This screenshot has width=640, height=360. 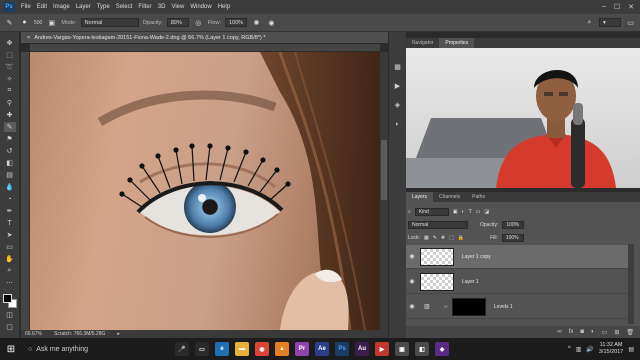 I want to click on menu-layer: Layer, so click(x=83, y=7).